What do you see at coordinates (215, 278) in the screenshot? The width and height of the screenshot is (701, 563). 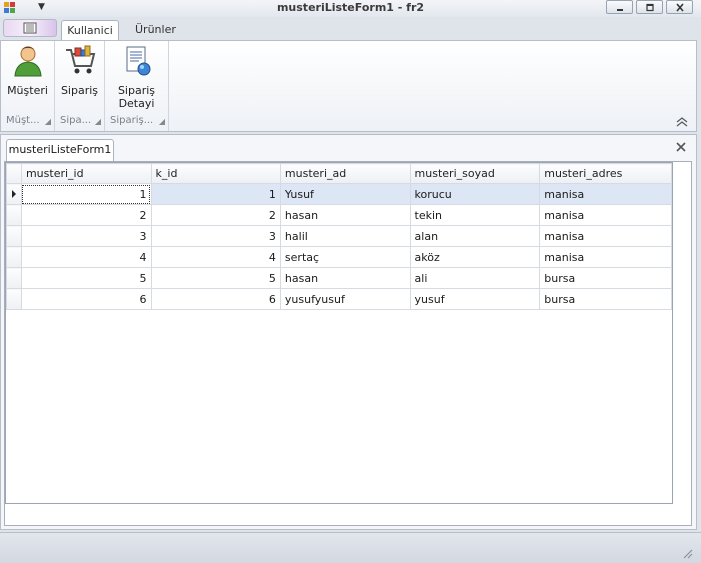 I see `cell-k-id: 5` at bounding box center [215, 278].